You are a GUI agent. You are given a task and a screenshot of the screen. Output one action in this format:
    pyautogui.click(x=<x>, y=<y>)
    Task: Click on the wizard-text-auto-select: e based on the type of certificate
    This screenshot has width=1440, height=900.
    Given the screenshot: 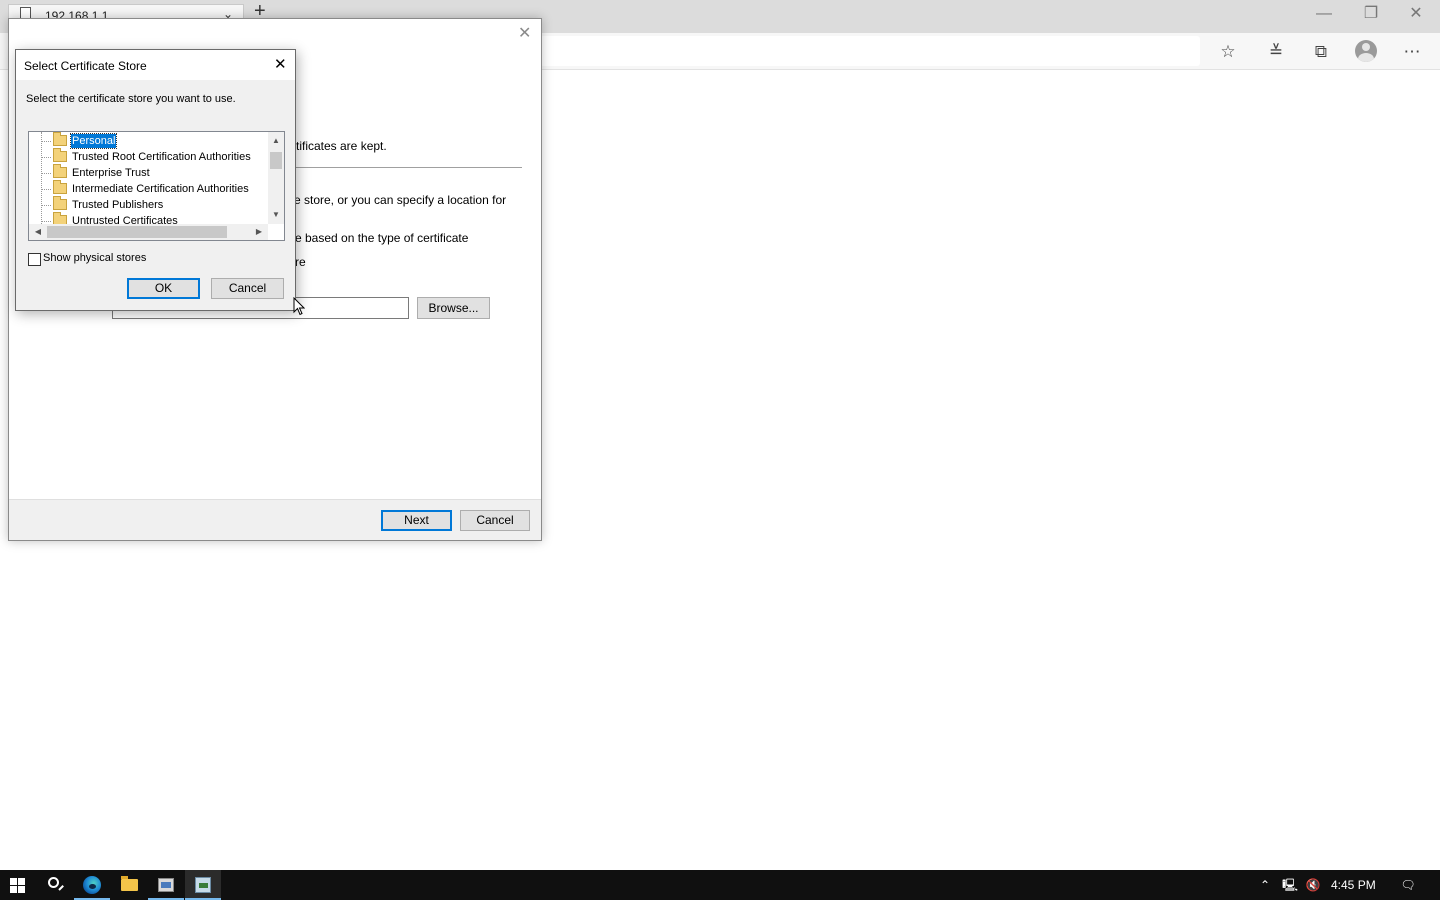 What is the action you would take?
    pyautogui.click(x=382, y=238)
    